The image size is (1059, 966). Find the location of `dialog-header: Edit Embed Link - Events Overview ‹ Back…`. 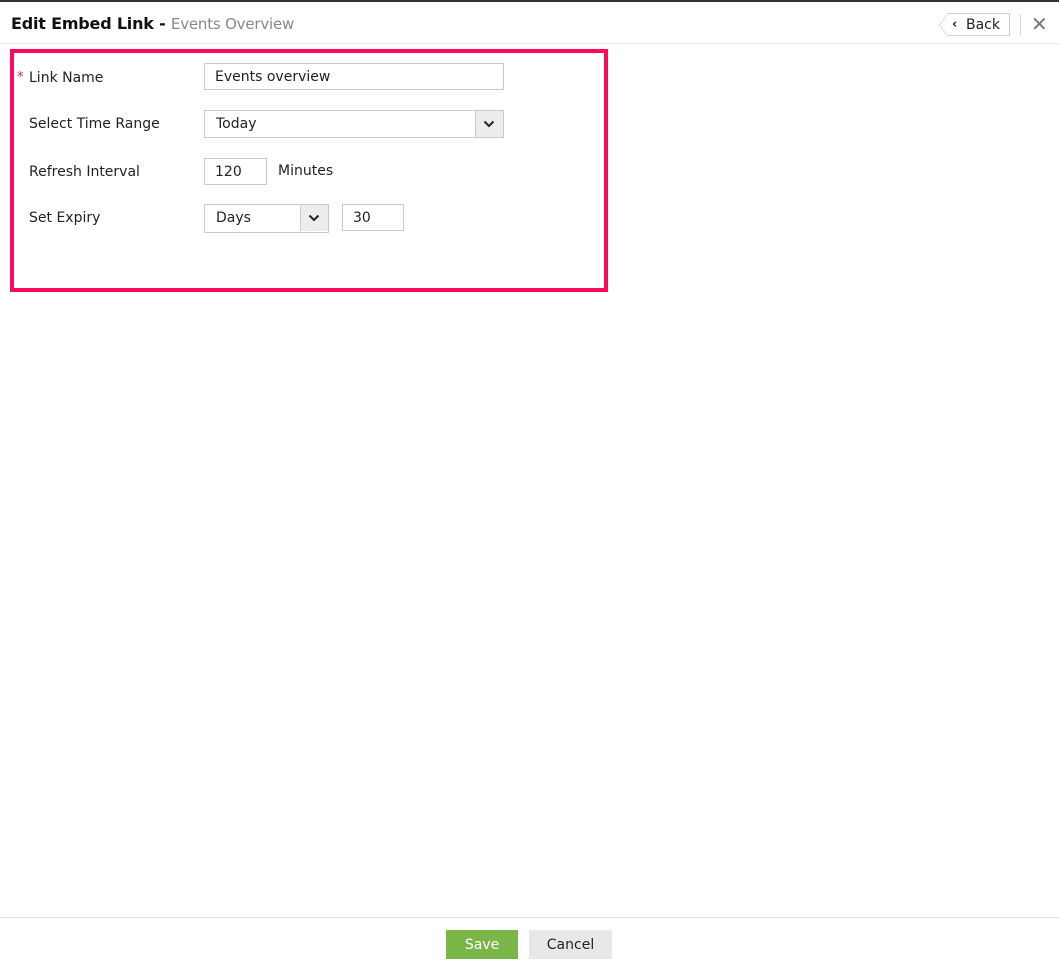

dialog-header: Edit Embed Link - Events Overview ‹ Back… is located at coordinates (529, 22).